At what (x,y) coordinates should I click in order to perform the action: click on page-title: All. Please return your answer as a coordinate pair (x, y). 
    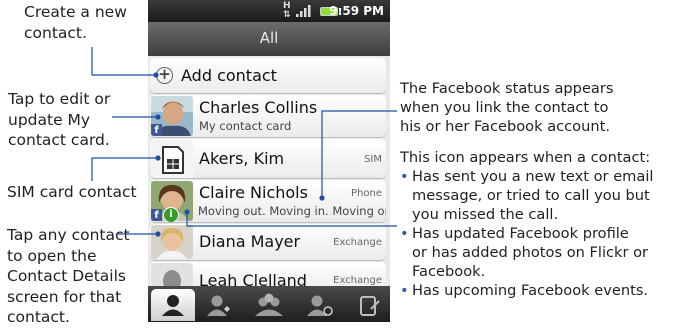
    Looking at the image, I should click on (269, 38).